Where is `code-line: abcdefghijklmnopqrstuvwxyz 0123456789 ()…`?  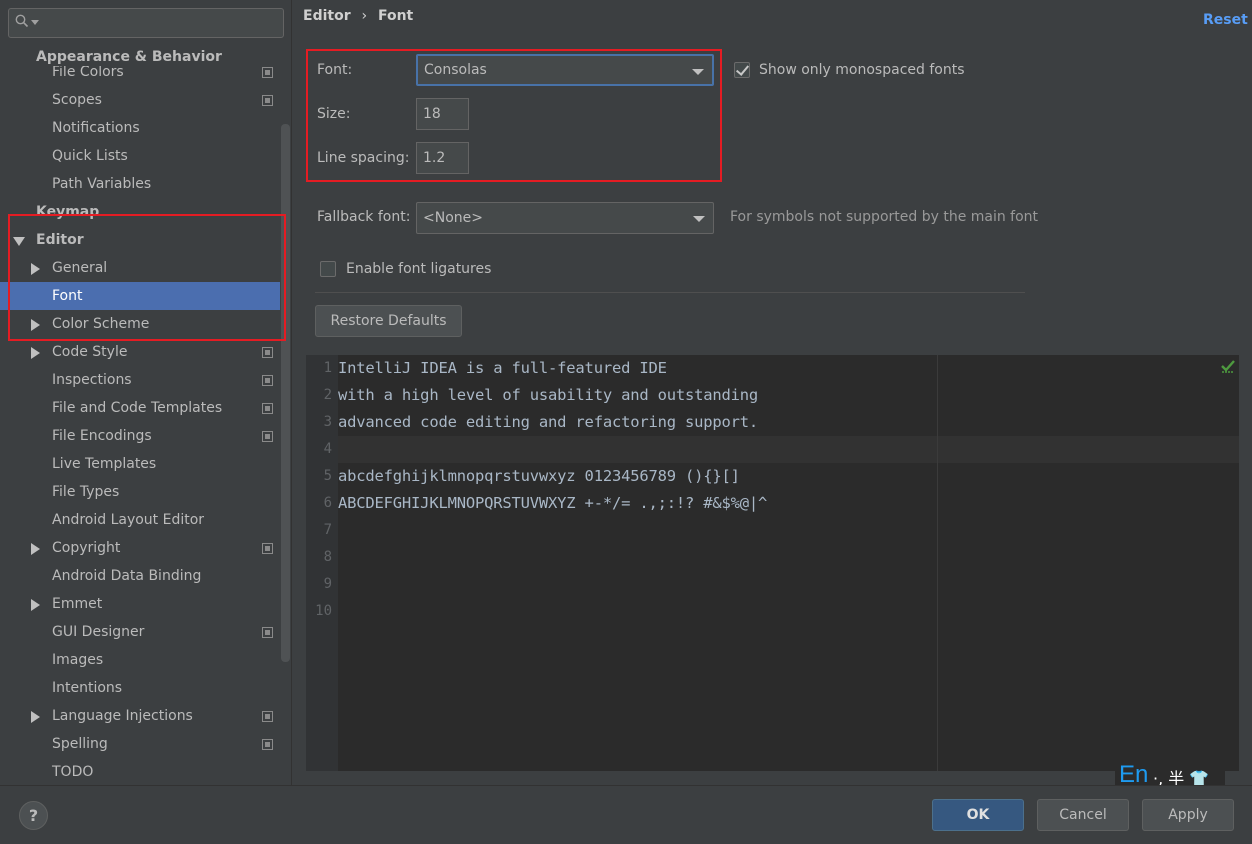
code-line: abcdefghijklmnopqrstuvwxyz 0123456789 ()… is located at coordinates (539, 476).